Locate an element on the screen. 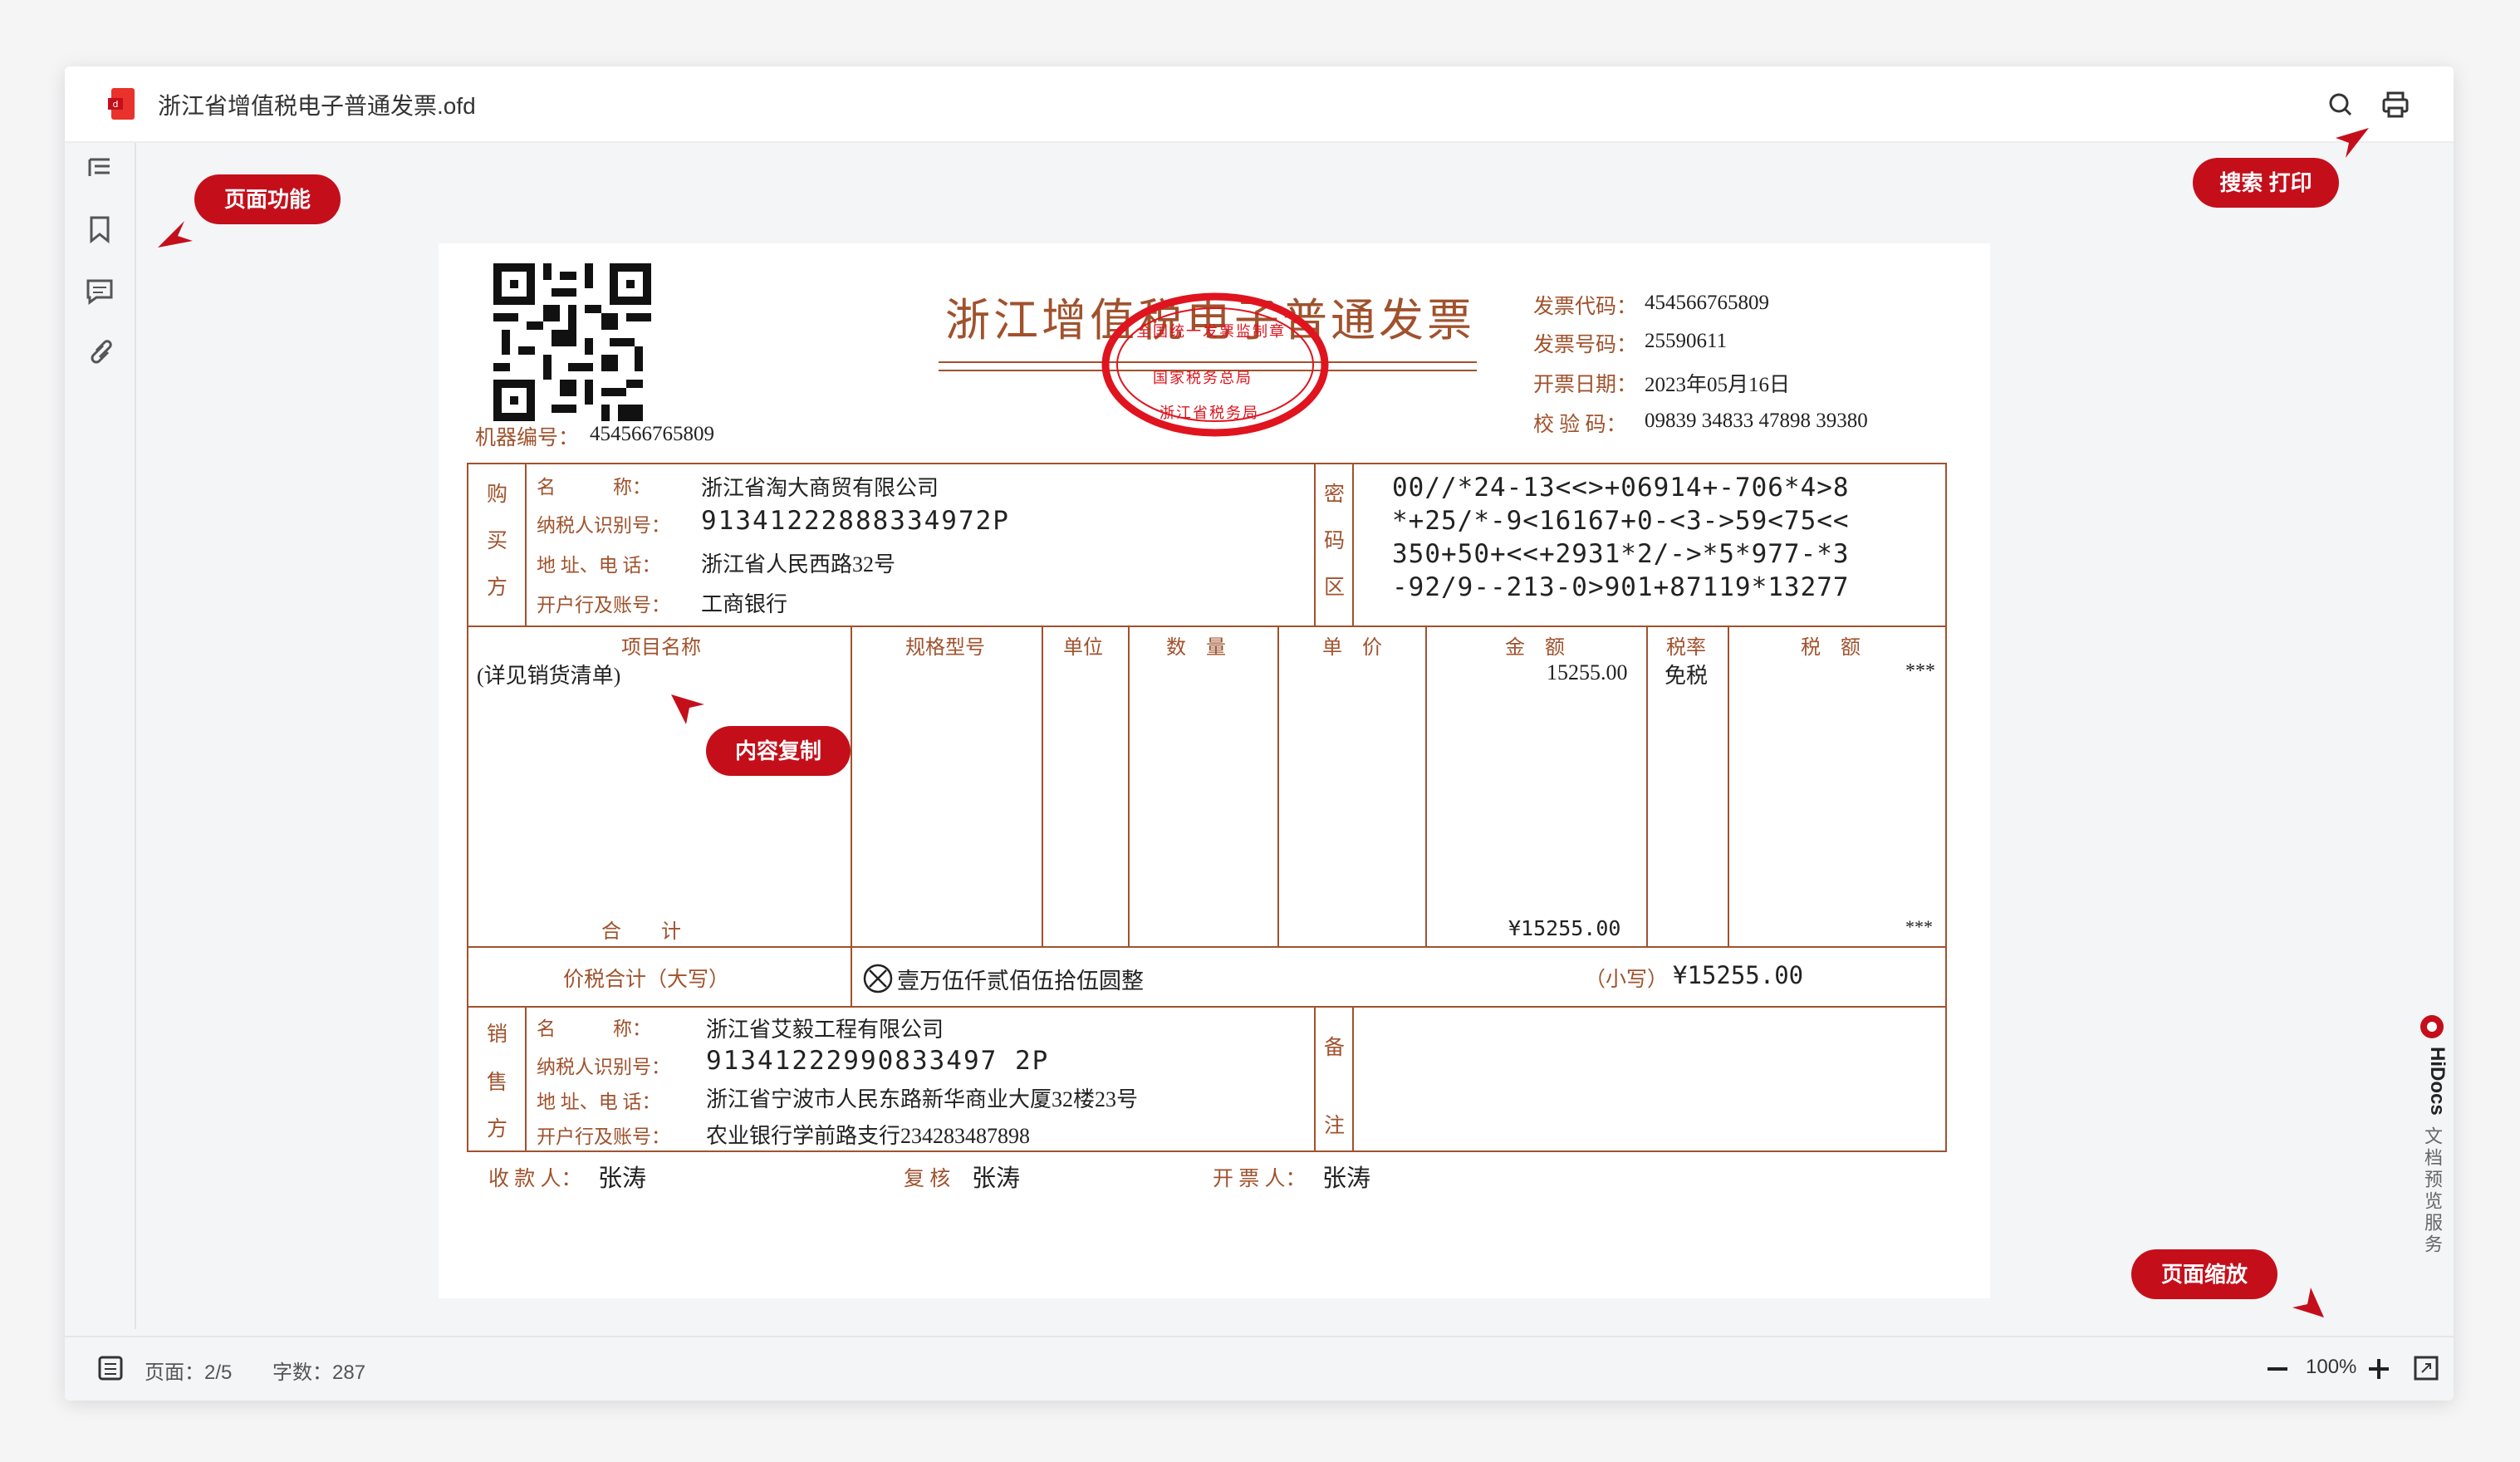 This screenshot has height=1462, width=2520. invoice-code-label: 发票代码： is located at coordinates (1585, 307).